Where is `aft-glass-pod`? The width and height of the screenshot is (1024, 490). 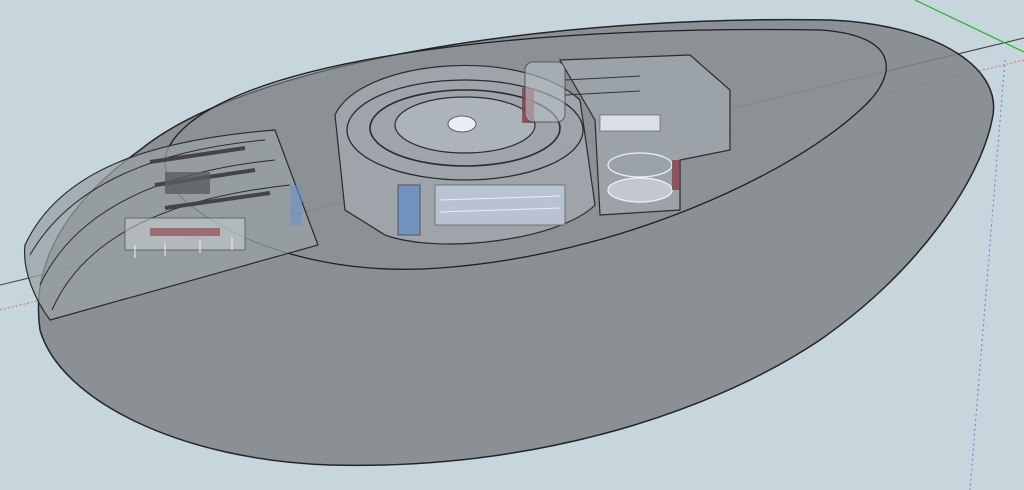
aft-glass-pod is located at coordinates (640, 190).